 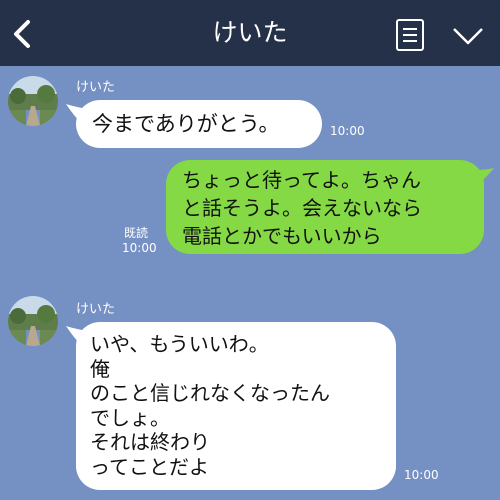 I want to click on note-list-button, so click(x=410, y=35).